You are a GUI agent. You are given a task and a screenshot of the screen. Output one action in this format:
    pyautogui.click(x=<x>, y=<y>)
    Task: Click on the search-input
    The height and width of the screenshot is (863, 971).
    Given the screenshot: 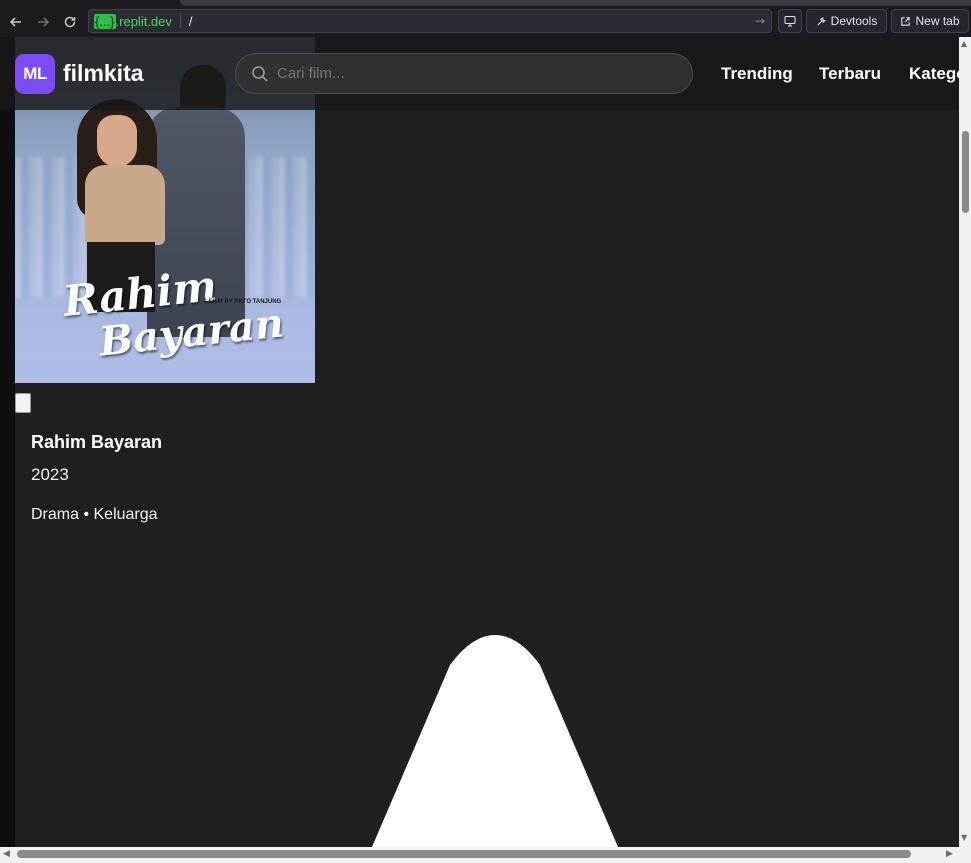 What is the action you would take?
    pyautogui.click(x=483, y=73)
    